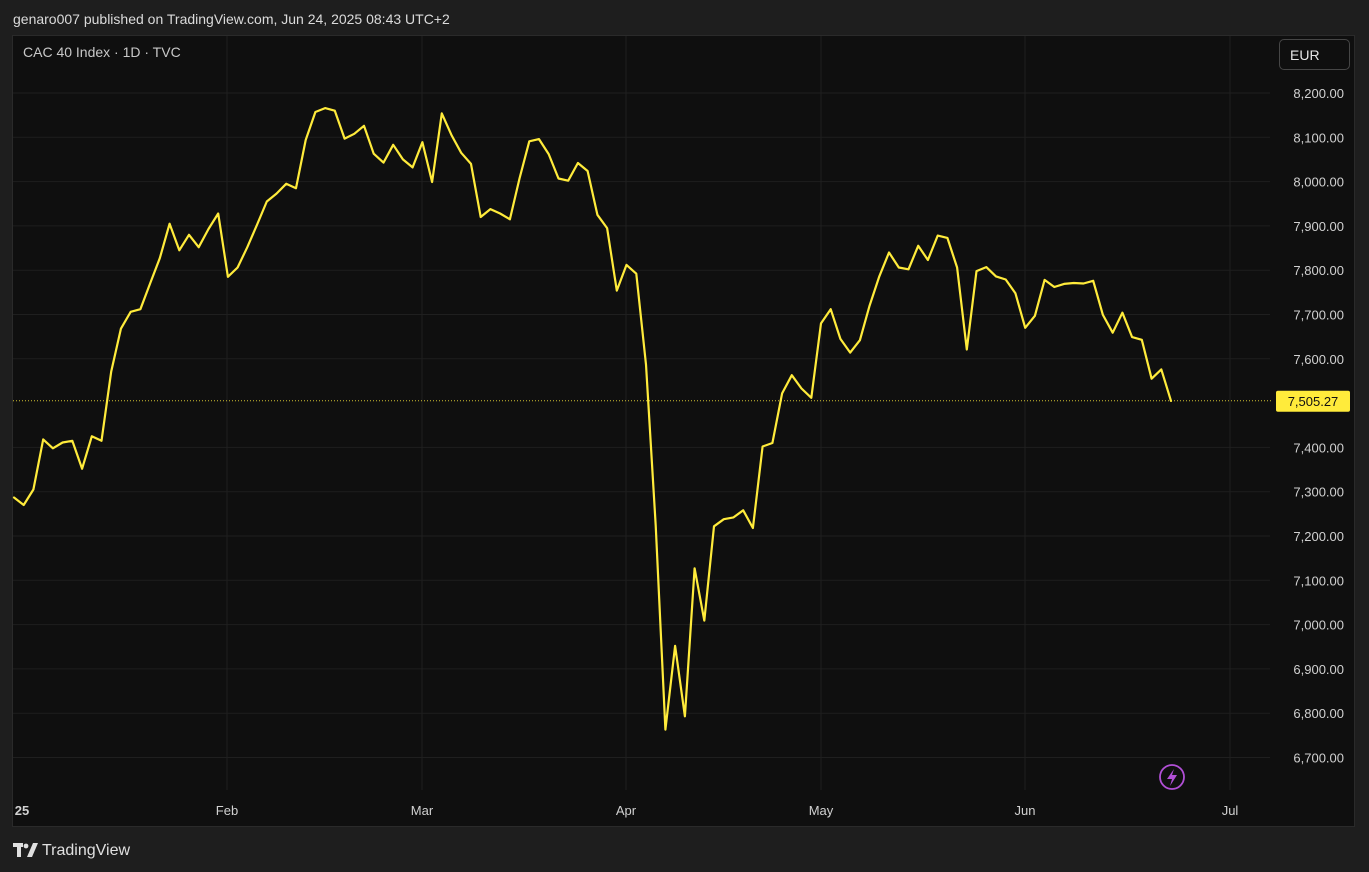  What do you see at coordinates (1318, 492) in the screenshot?
I see `y-tick-label: 7,300.00` at bounding box center [1318, 492].